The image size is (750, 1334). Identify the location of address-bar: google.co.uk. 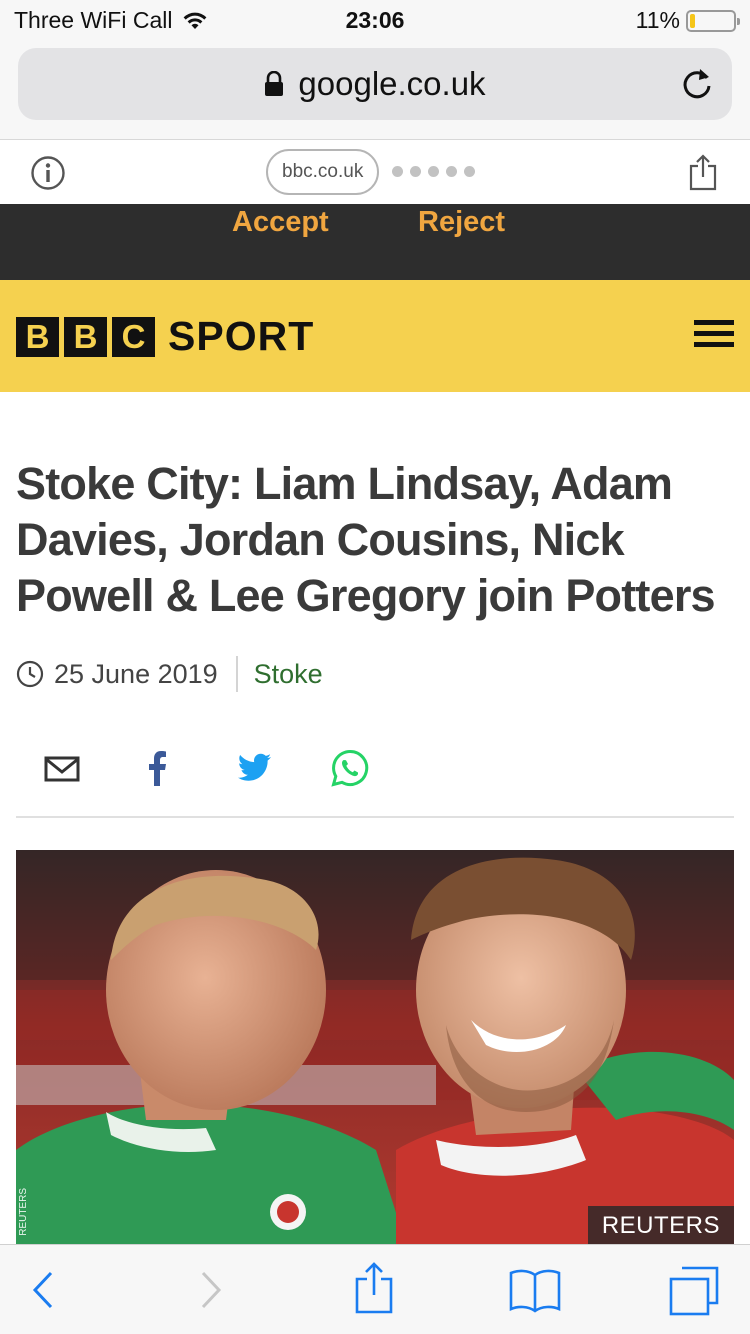
(375, 84).